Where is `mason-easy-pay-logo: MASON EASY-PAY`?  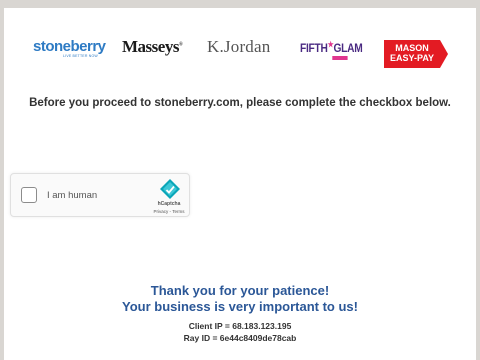 mason-easy-pay-logo: MASON EASY-PAY is located at coordinates (416, 54).